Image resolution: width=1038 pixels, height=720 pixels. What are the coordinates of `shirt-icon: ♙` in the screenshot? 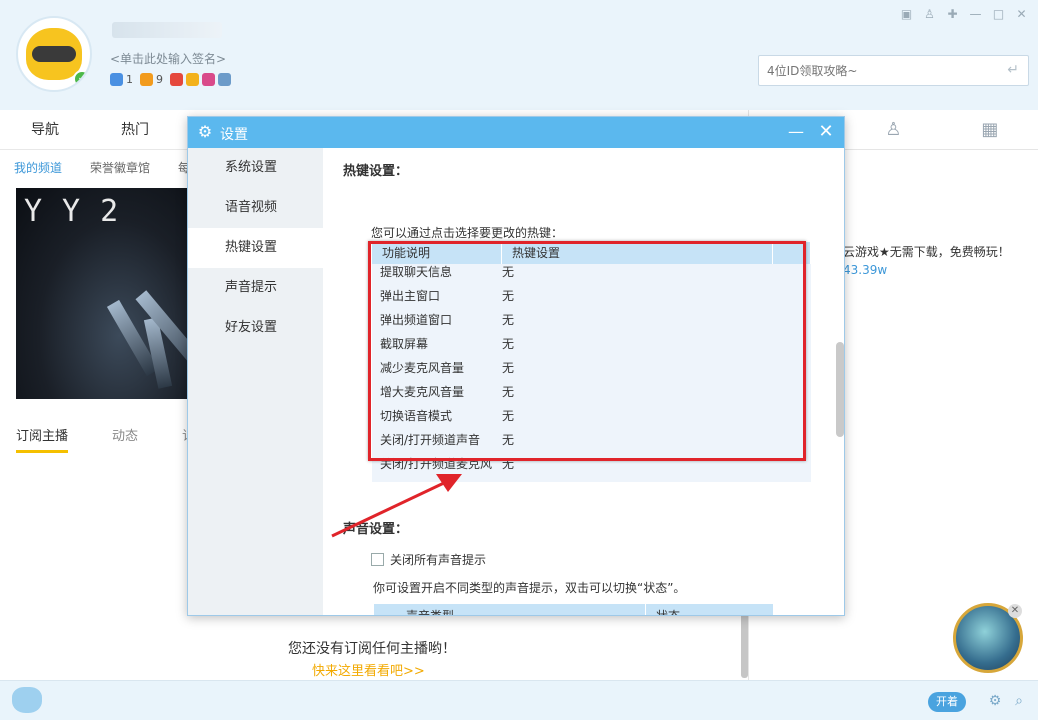 It's located at (929, 14).